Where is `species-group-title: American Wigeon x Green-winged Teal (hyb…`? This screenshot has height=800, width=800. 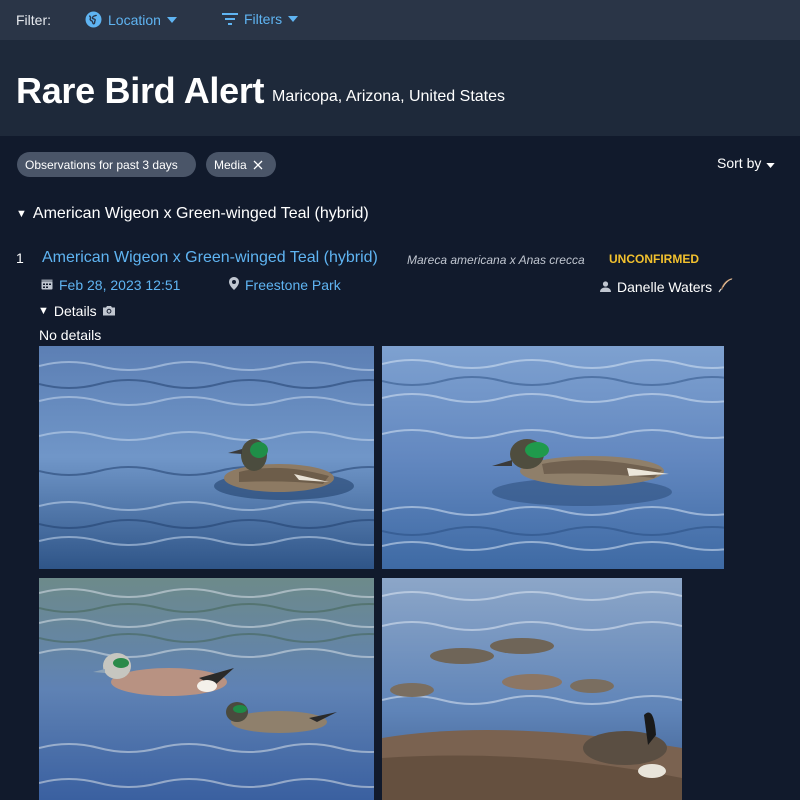
species-group-title: American Wigeon x Green-winged Teal (hyb… is located at coordinates (200, 213).